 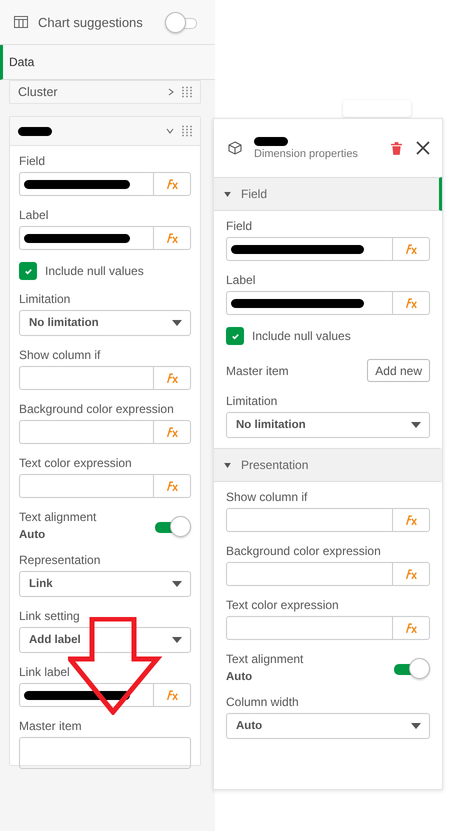 What do you see at coordinates (105, 753) in the screenshot?
I see `master-item-button` at bounding box center [105, 753].